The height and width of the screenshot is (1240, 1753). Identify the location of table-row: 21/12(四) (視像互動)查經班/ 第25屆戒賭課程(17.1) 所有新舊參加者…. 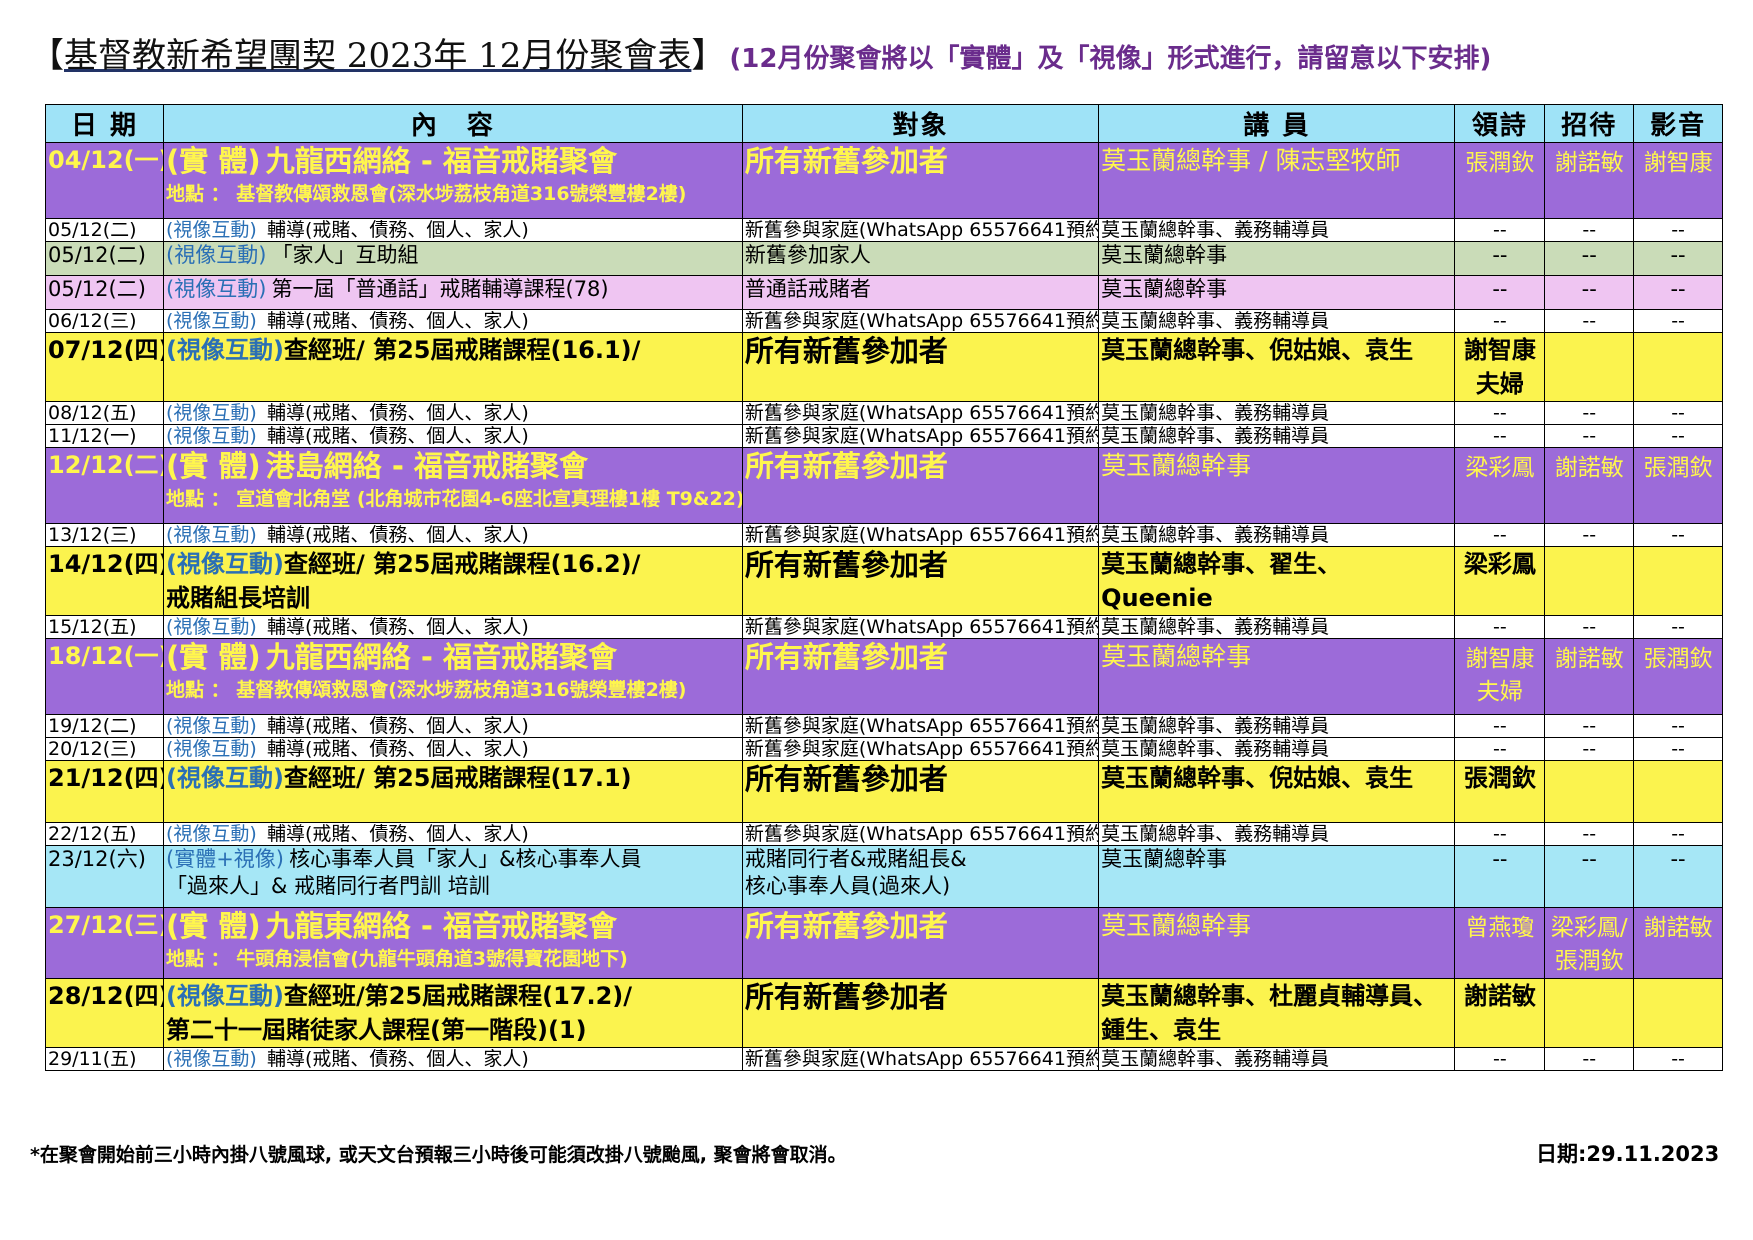
(883, 791).